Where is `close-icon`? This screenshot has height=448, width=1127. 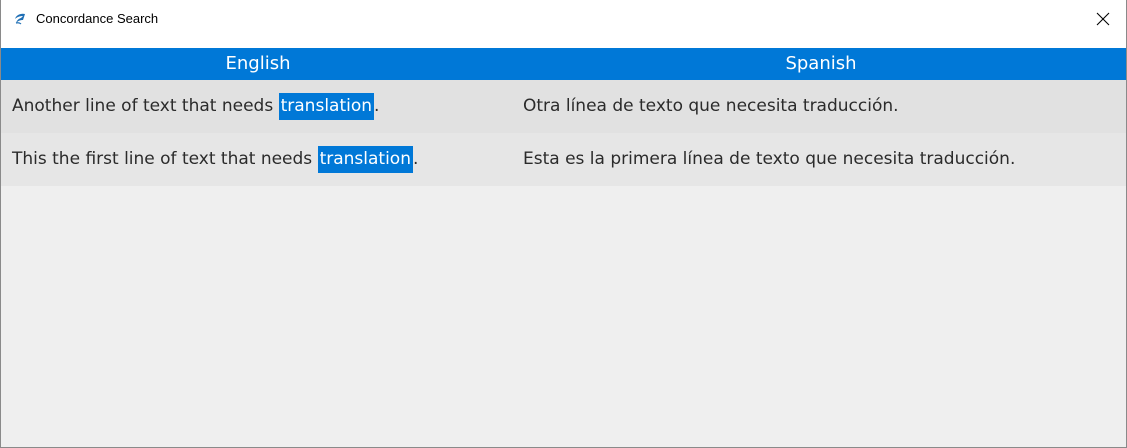
close-icon is located at coordinates (1103, 15).